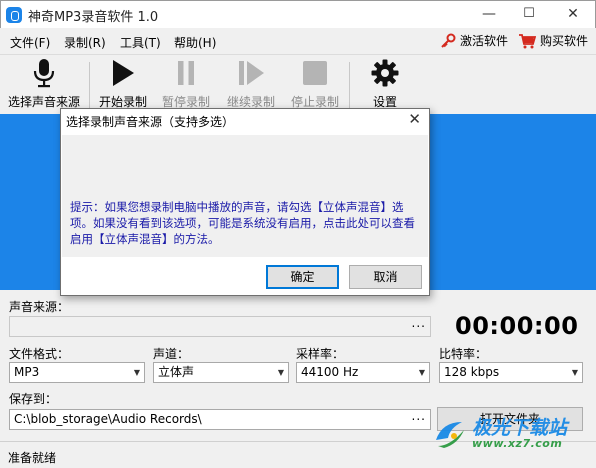  Describe the element at coordinates (123, 73) in the screenshot. I see `play-icon` at that location.